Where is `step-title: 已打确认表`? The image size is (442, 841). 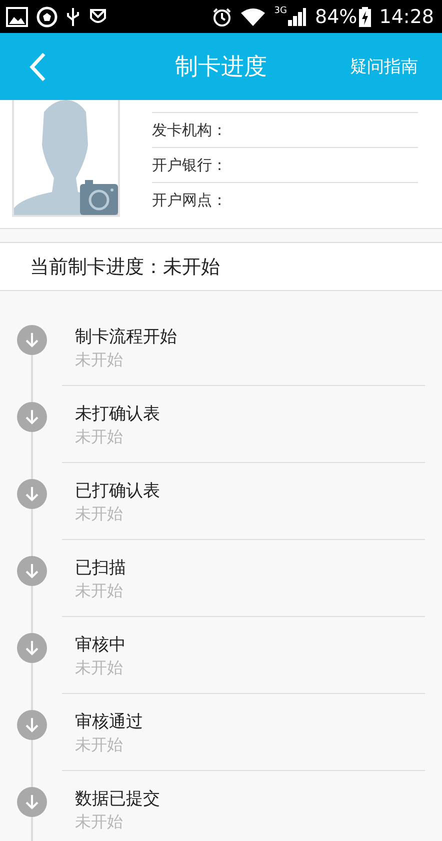
step-title: 已打确认表 is located at coordinates (117, 491).